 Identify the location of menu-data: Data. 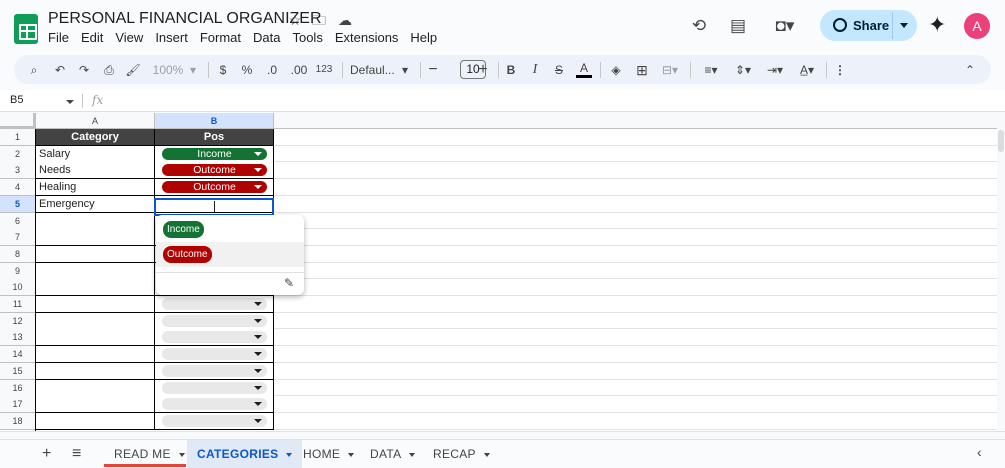
(269, 37).